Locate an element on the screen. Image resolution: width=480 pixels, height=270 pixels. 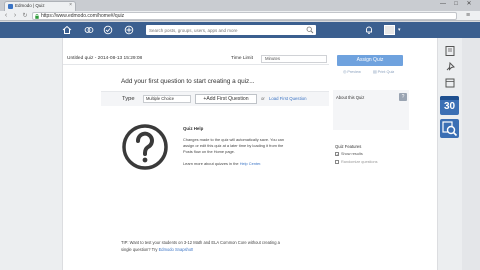
reload-icon: ↻ is located at coordinates (25, 16).